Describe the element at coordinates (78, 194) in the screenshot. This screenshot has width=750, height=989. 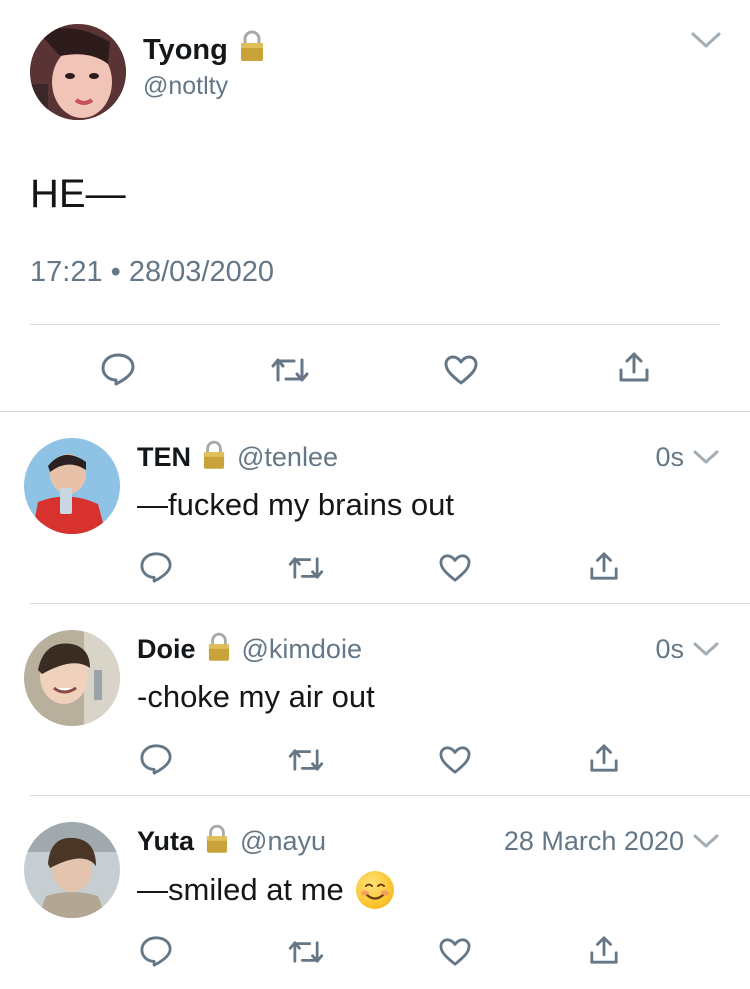
I see `main-tweet-text: HE—` at that location.